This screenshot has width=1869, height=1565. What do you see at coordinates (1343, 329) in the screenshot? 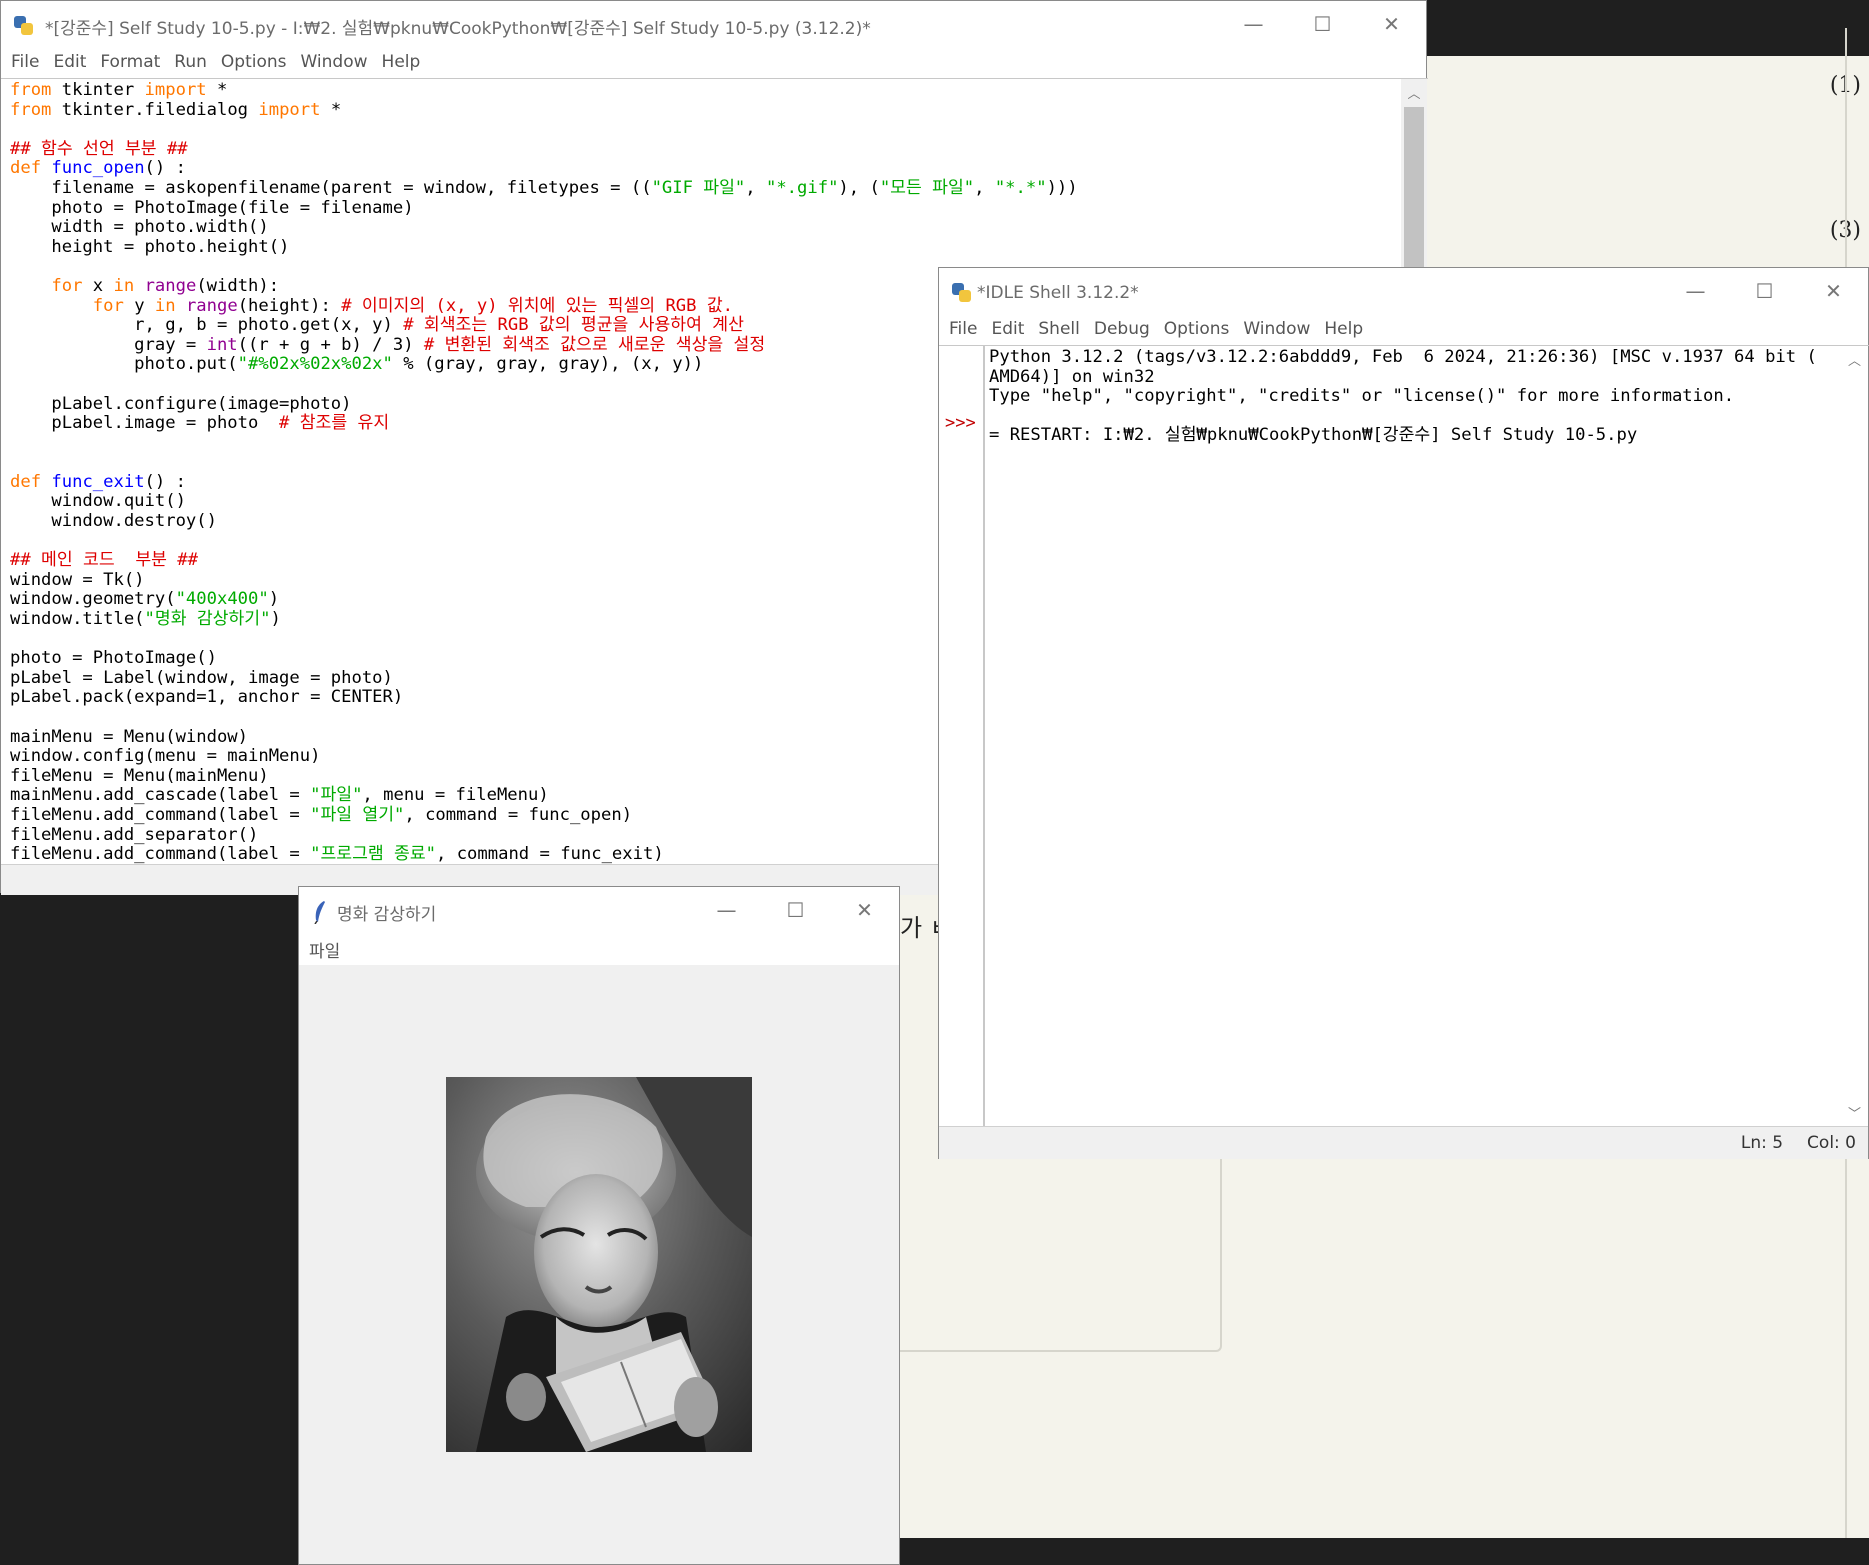
I see `shell-menu-help: Help` at bounding box center [1343, 329].